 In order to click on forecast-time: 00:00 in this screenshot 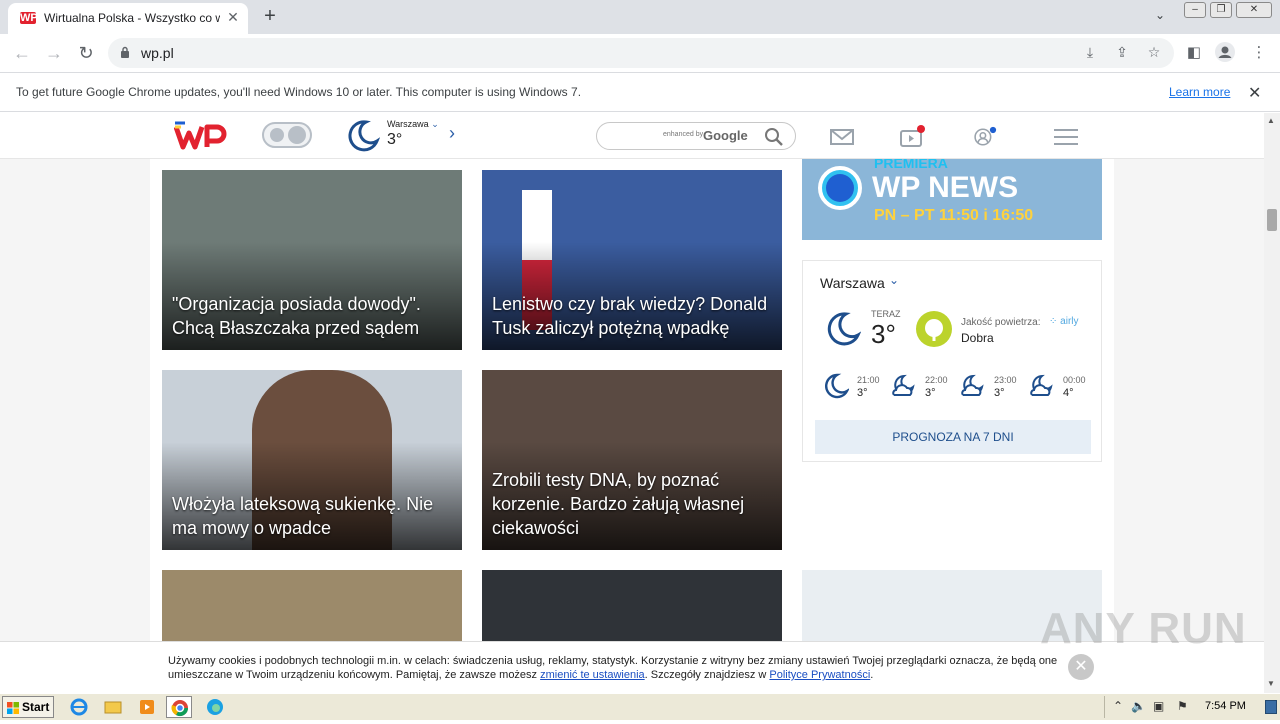, I will do `click(1074, 380)`.